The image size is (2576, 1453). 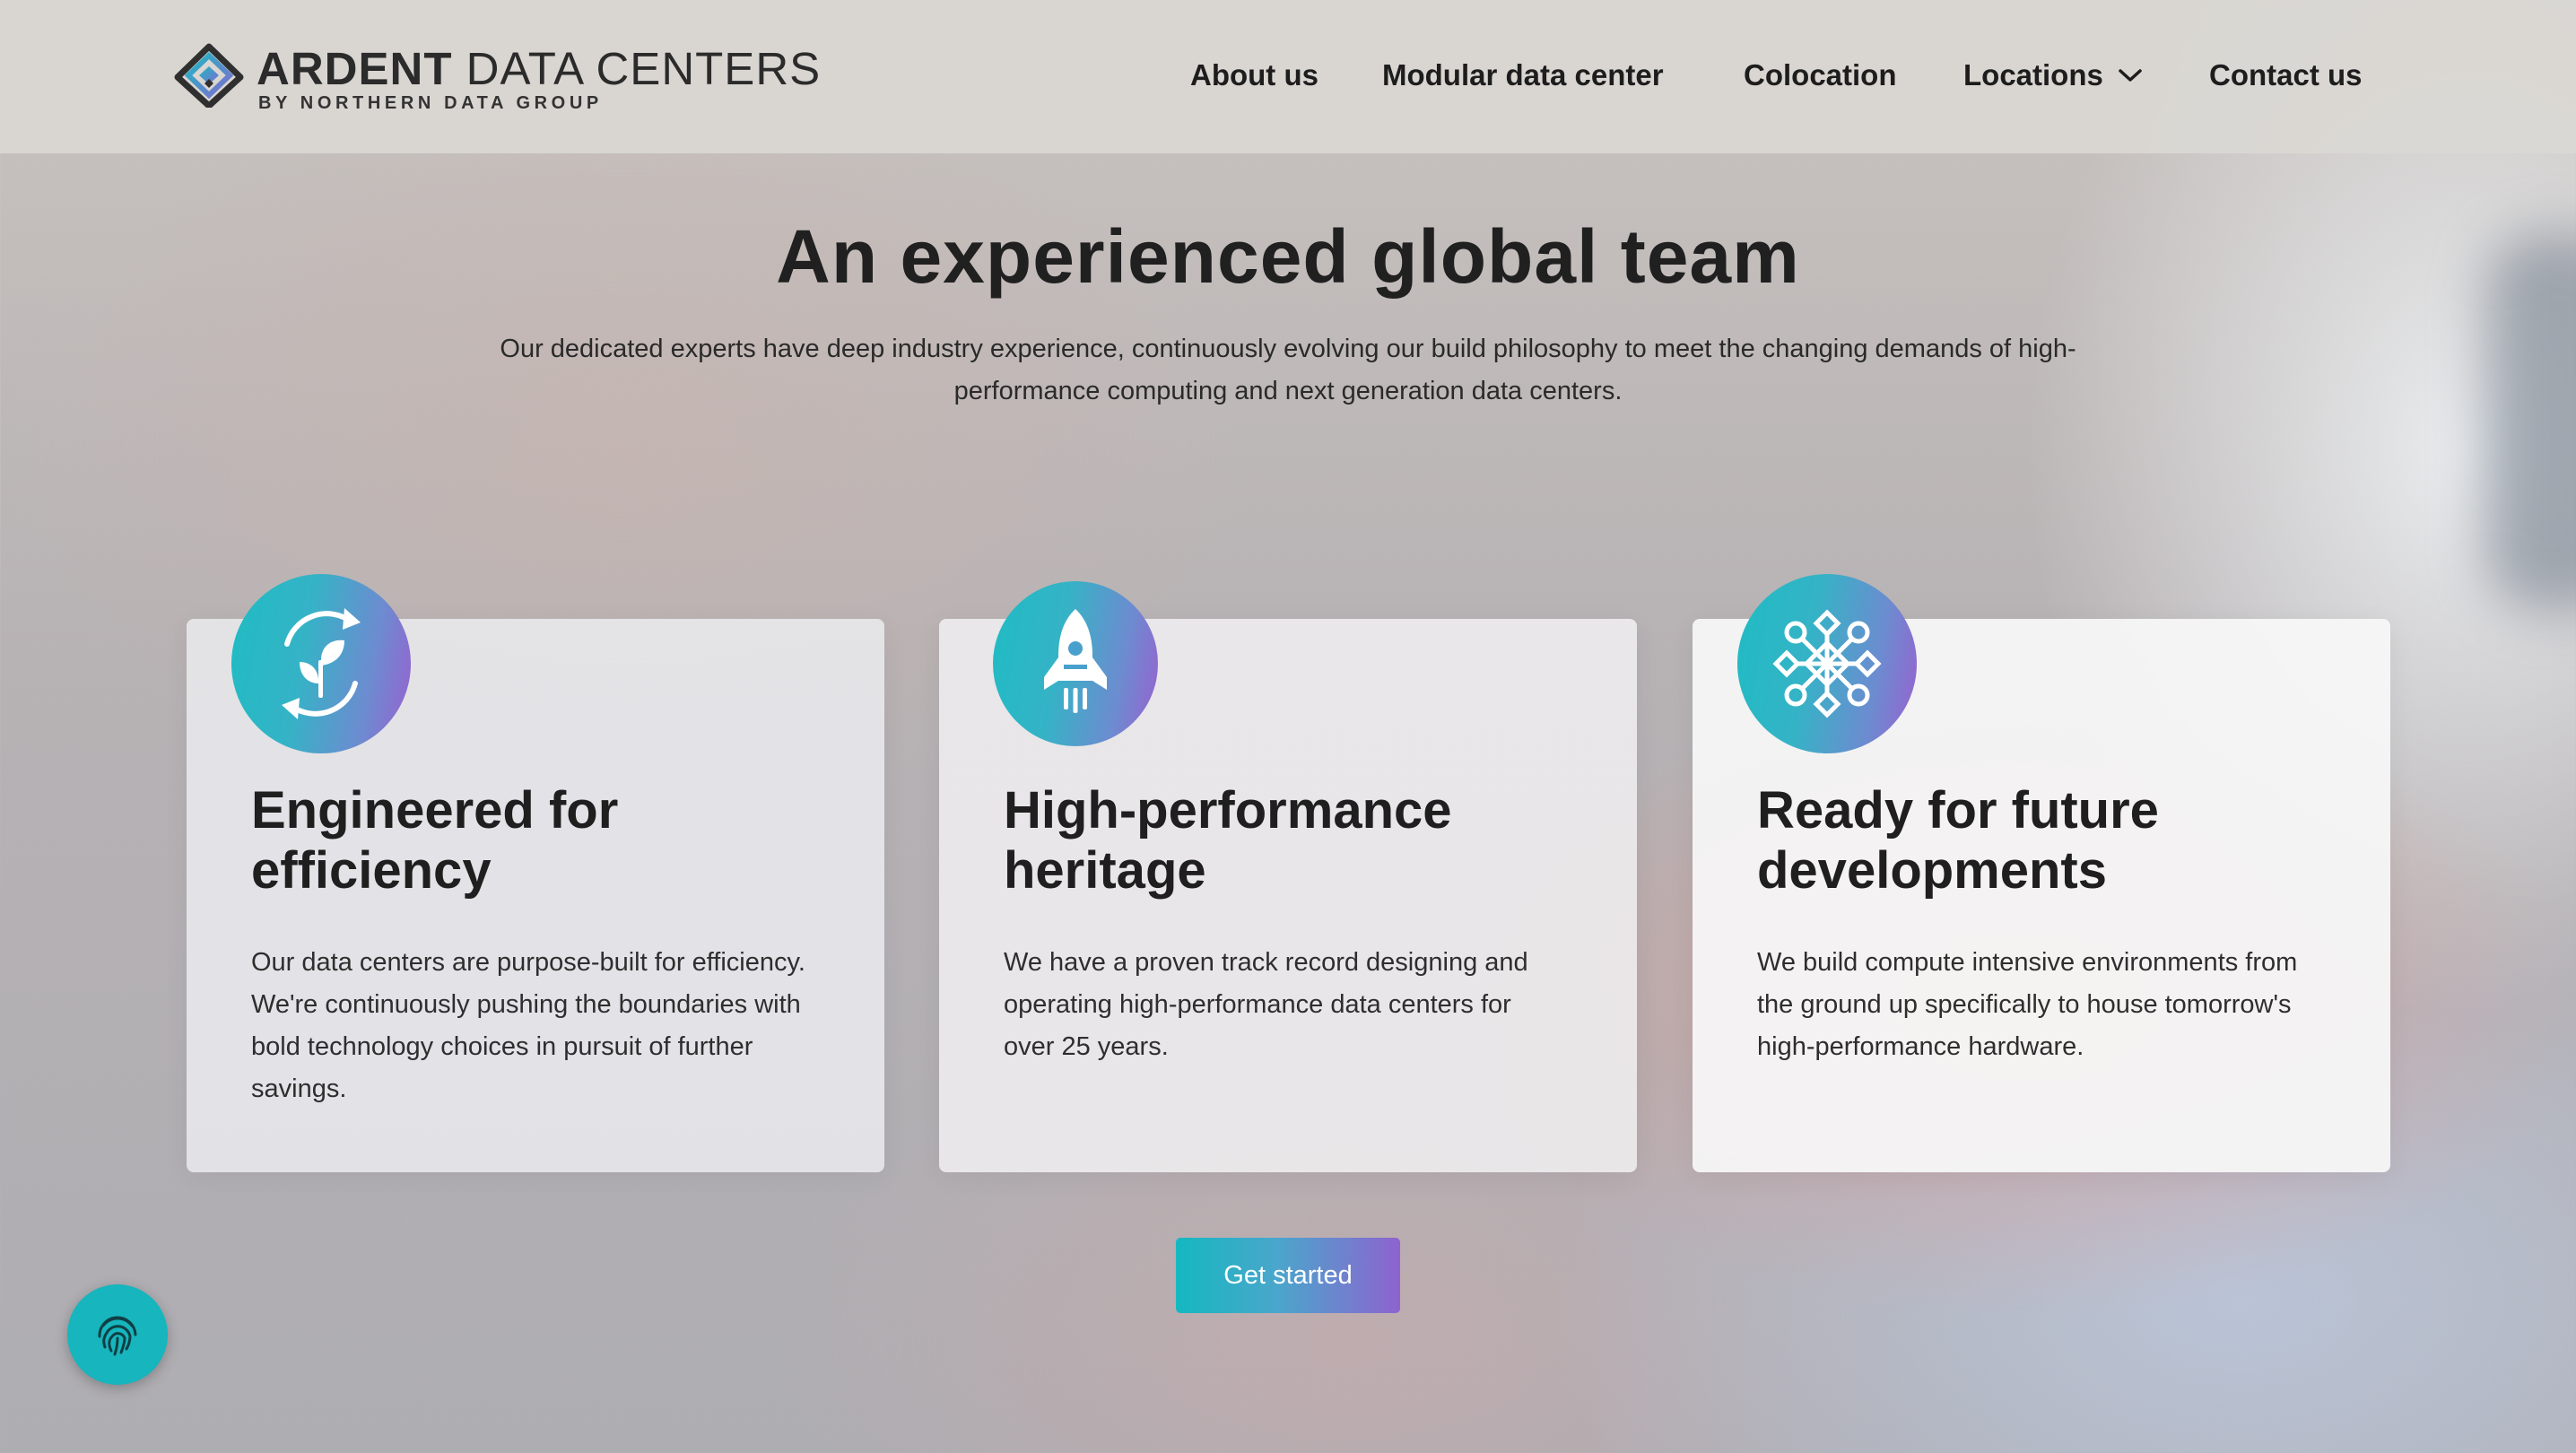 I want to click on leaf-recycle-icon, so click(x=321, y=663).